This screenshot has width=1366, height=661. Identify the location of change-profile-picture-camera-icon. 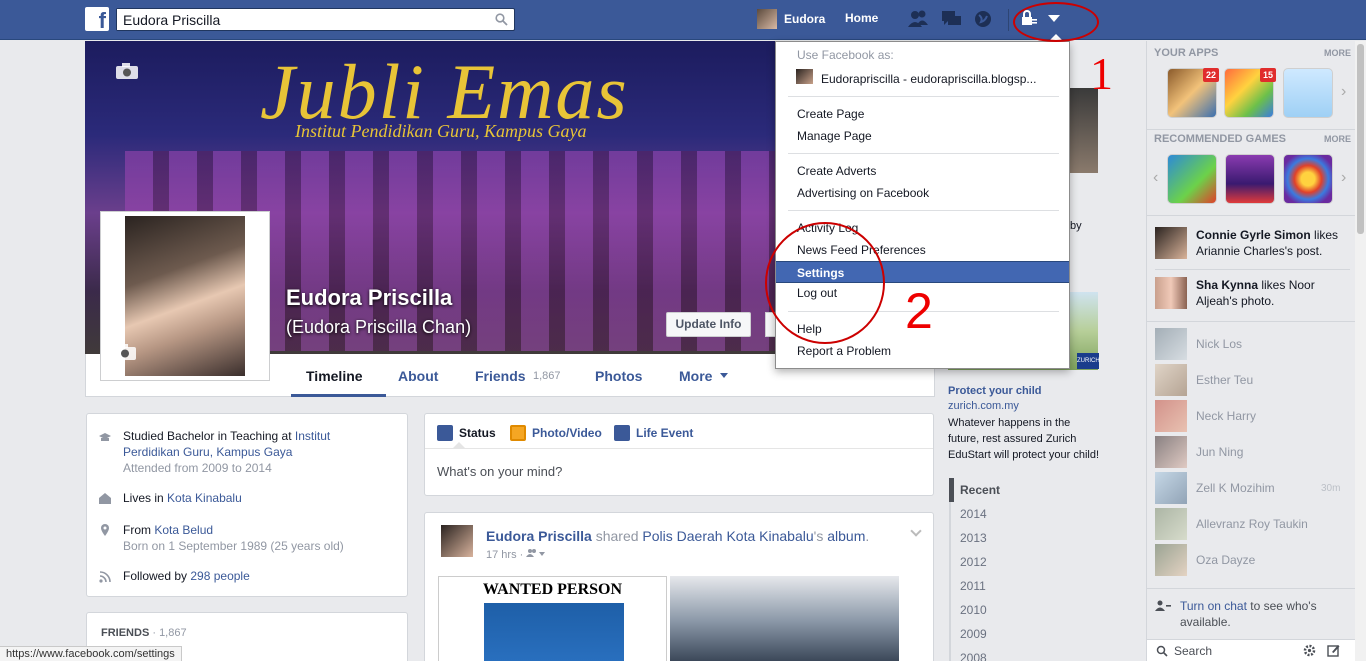
(125, 352).